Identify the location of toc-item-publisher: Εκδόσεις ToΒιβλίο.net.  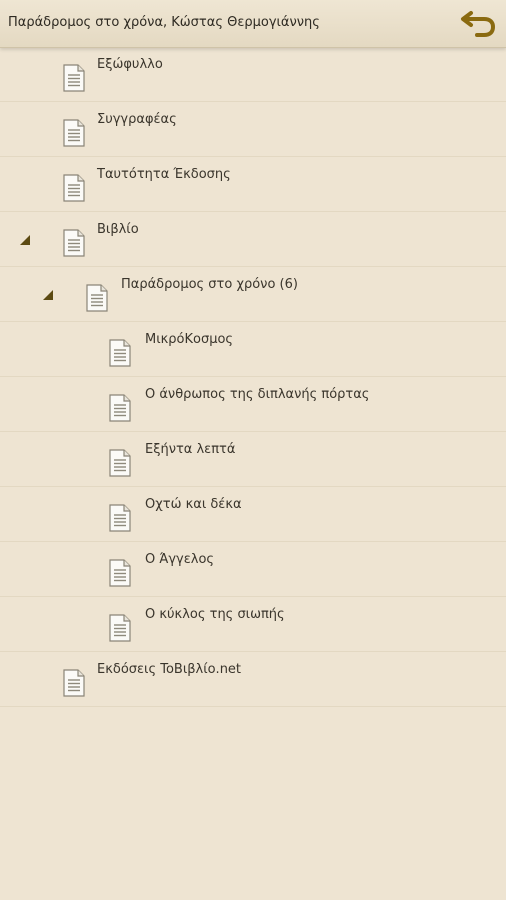
(253, 679).